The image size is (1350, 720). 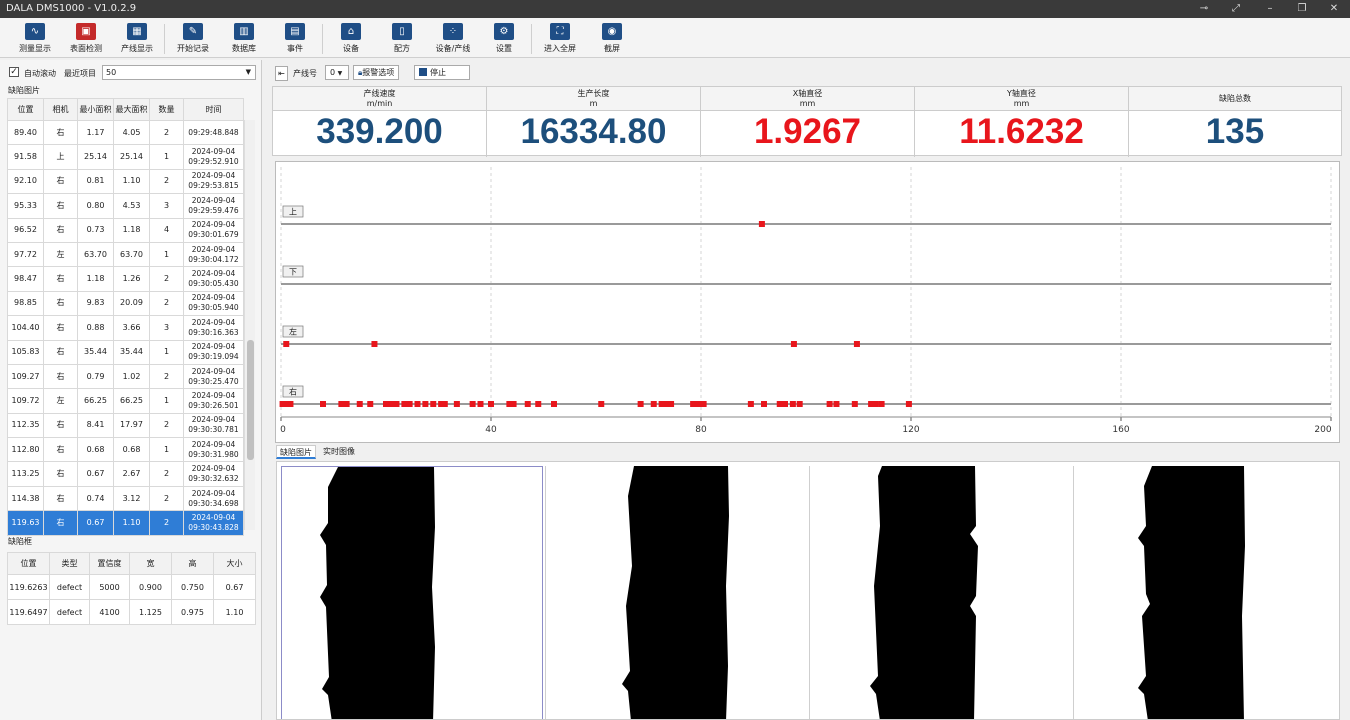 I want to click on table-row: 98.47 右 1.18 1.26 2 2024-09-04 09:30:05.430, so click(x=125, y=279).